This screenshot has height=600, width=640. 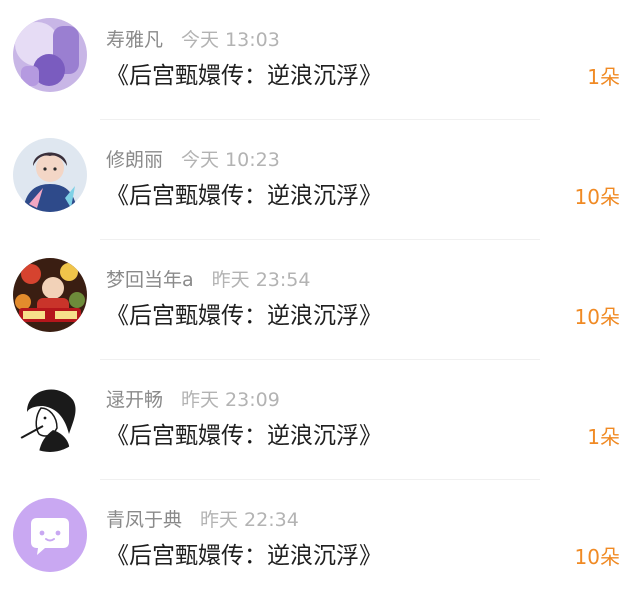 I want to click on item-meta: 青凤于典 昨天 22:34, so click(x=202, y=520).